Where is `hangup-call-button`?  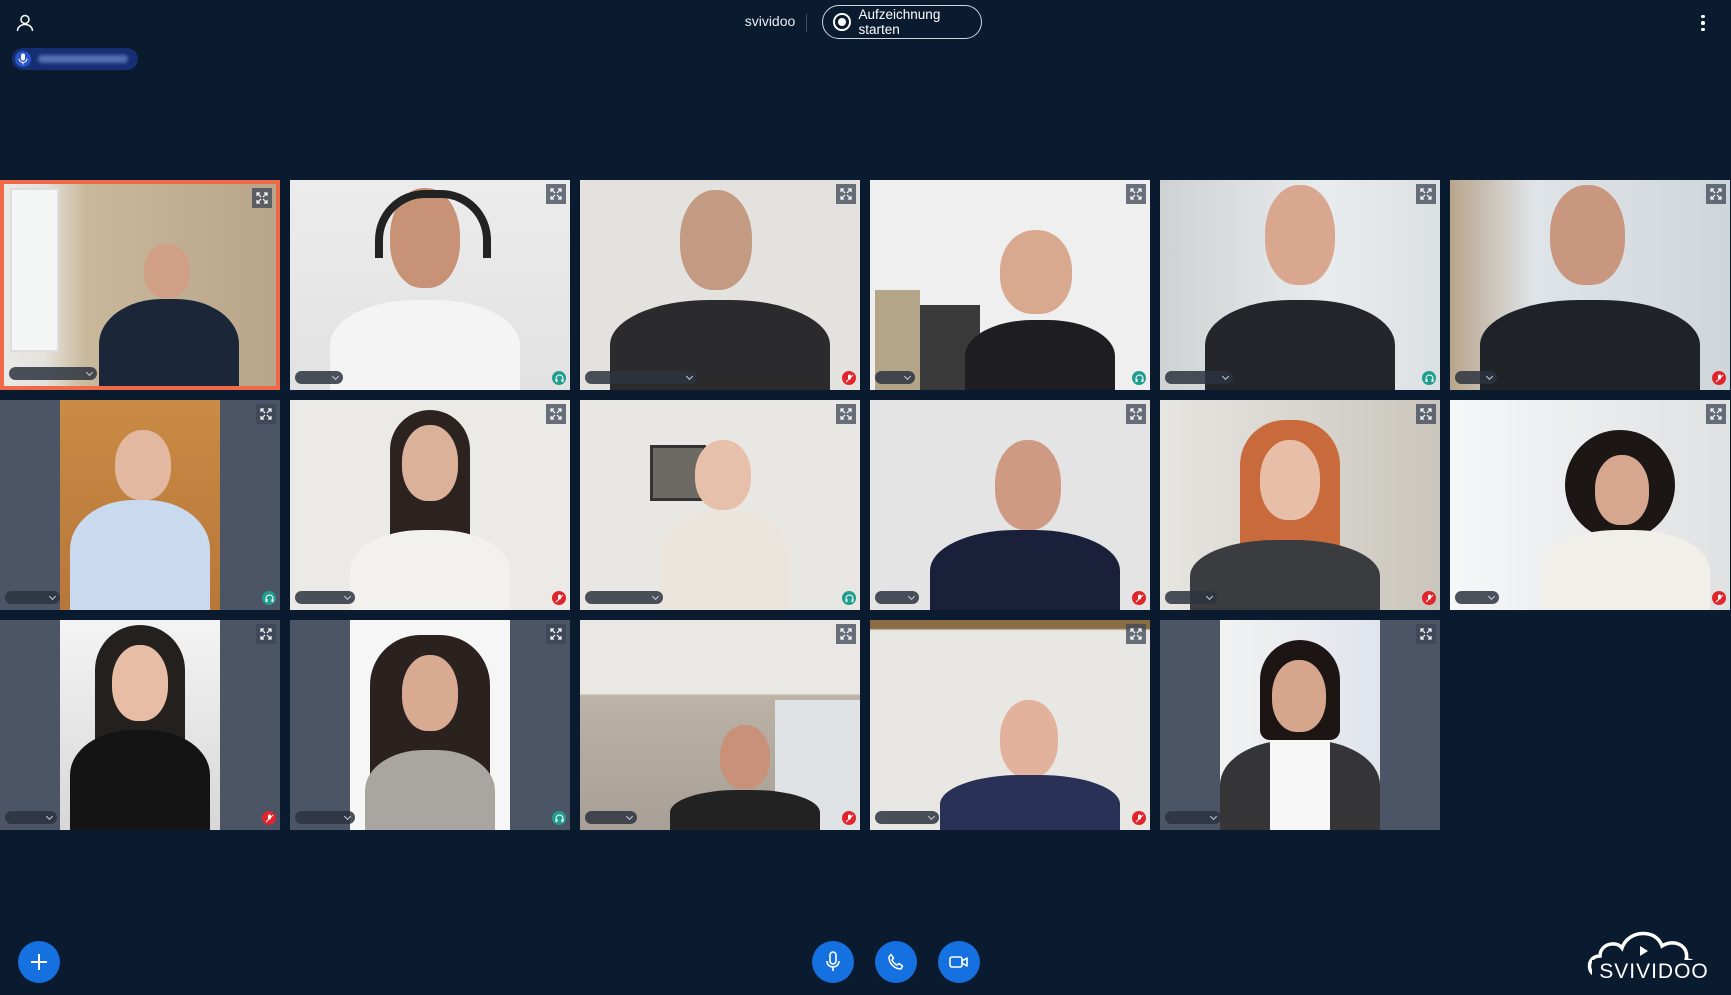 hangup-call-button is located at coordinates (896, 962).